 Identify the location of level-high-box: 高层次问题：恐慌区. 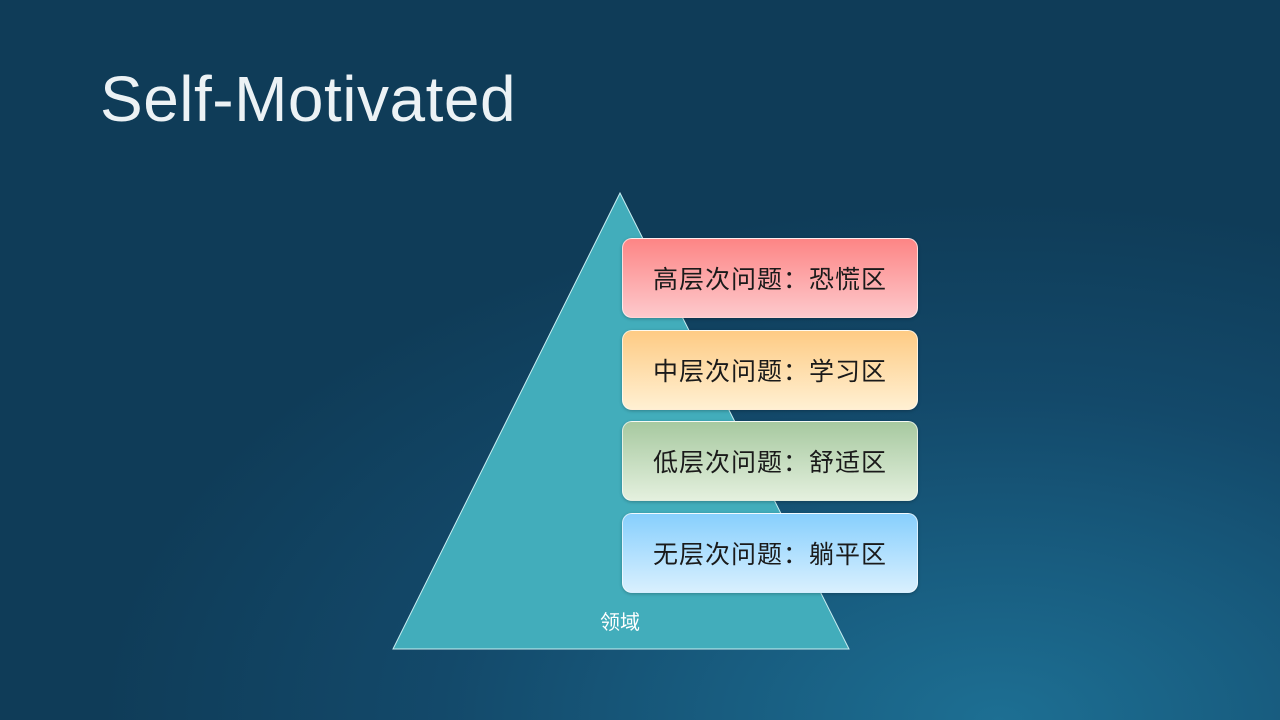
(770, 278).